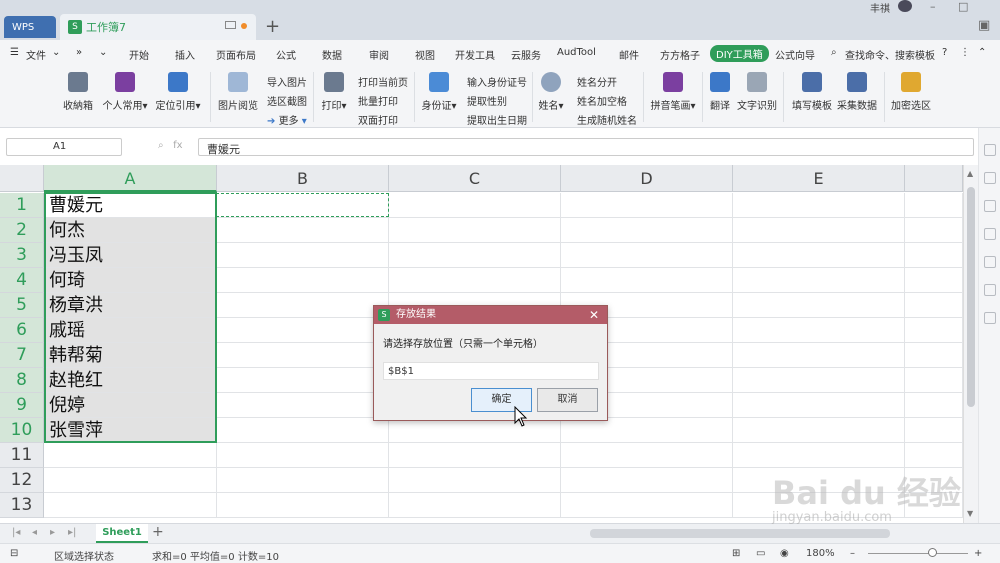 Image resolution: width=1000 pixels, height=563 pixels. Describe the element at coordinates (230, 25) in the screenshot. I see `monitor-icon` at that location.